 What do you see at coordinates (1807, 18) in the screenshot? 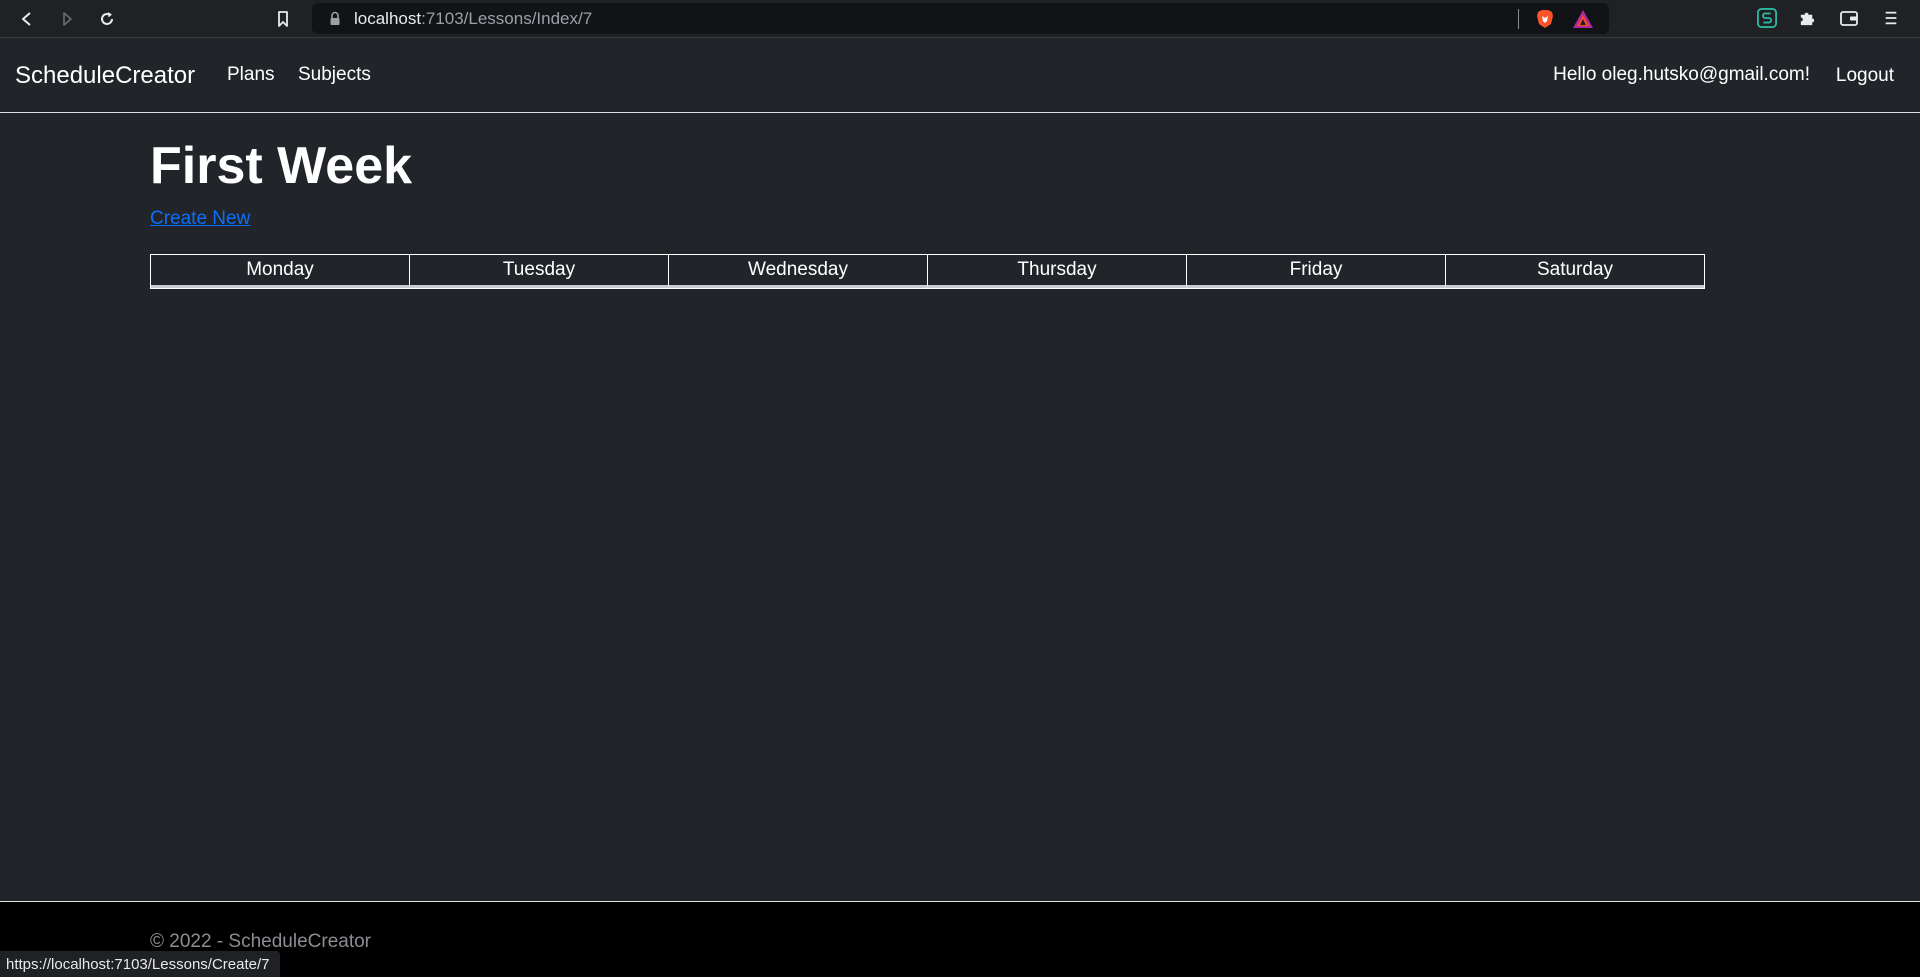
I see `puzzle-icon` at bounding box center [1807, 18].